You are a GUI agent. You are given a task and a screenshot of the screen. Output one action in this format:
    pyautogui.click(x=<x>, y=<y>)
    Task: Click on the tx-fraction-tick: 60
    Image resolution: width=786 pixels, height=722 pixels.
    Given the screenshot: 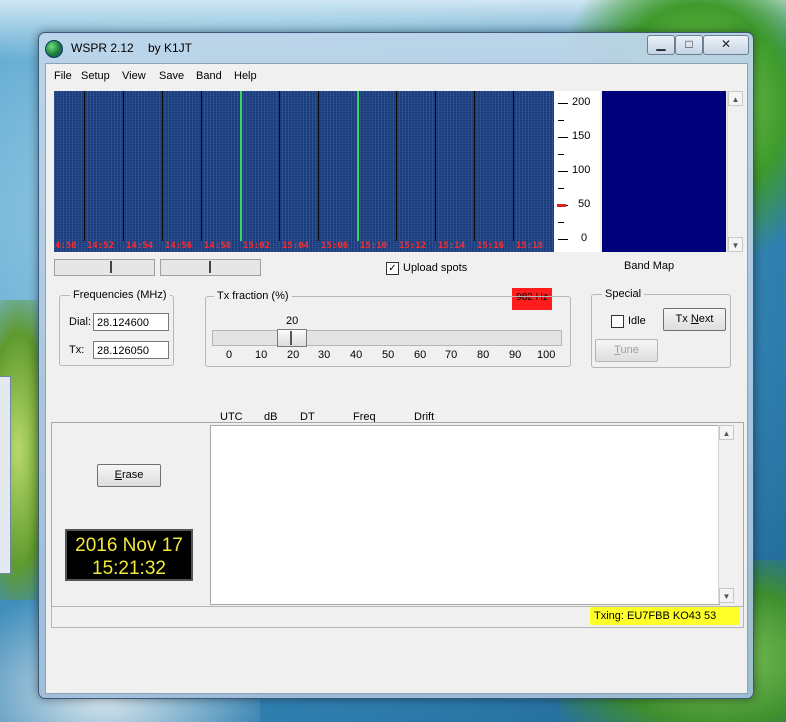 What is the action you would take?
    pyautogui.click(x=420, y=355)
    